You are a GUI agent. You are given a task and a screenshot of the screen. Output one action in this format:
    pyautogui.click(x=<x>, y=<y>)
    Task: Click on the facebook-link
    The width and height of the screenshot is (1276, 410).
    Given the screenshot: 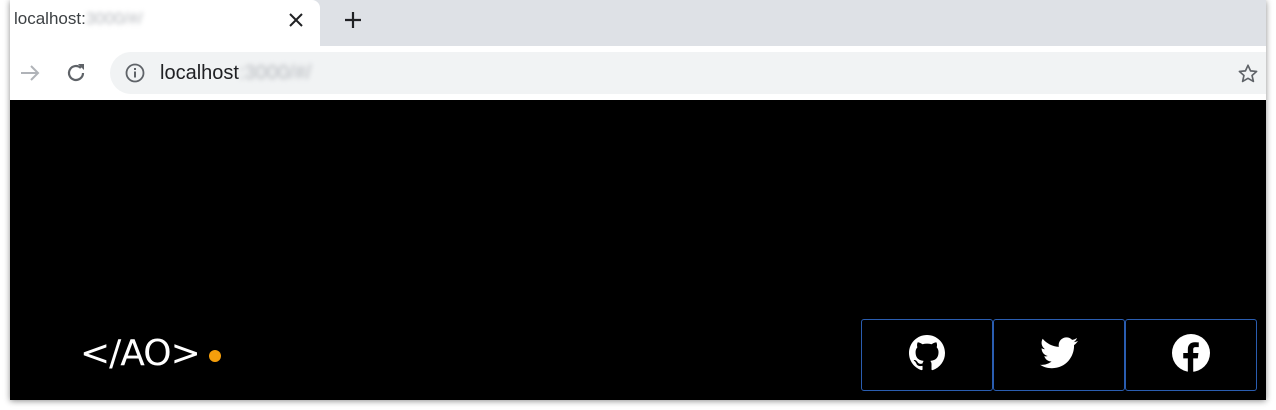 What is the action you would take?
    pyautogui.click(x=1191, y=355)
    